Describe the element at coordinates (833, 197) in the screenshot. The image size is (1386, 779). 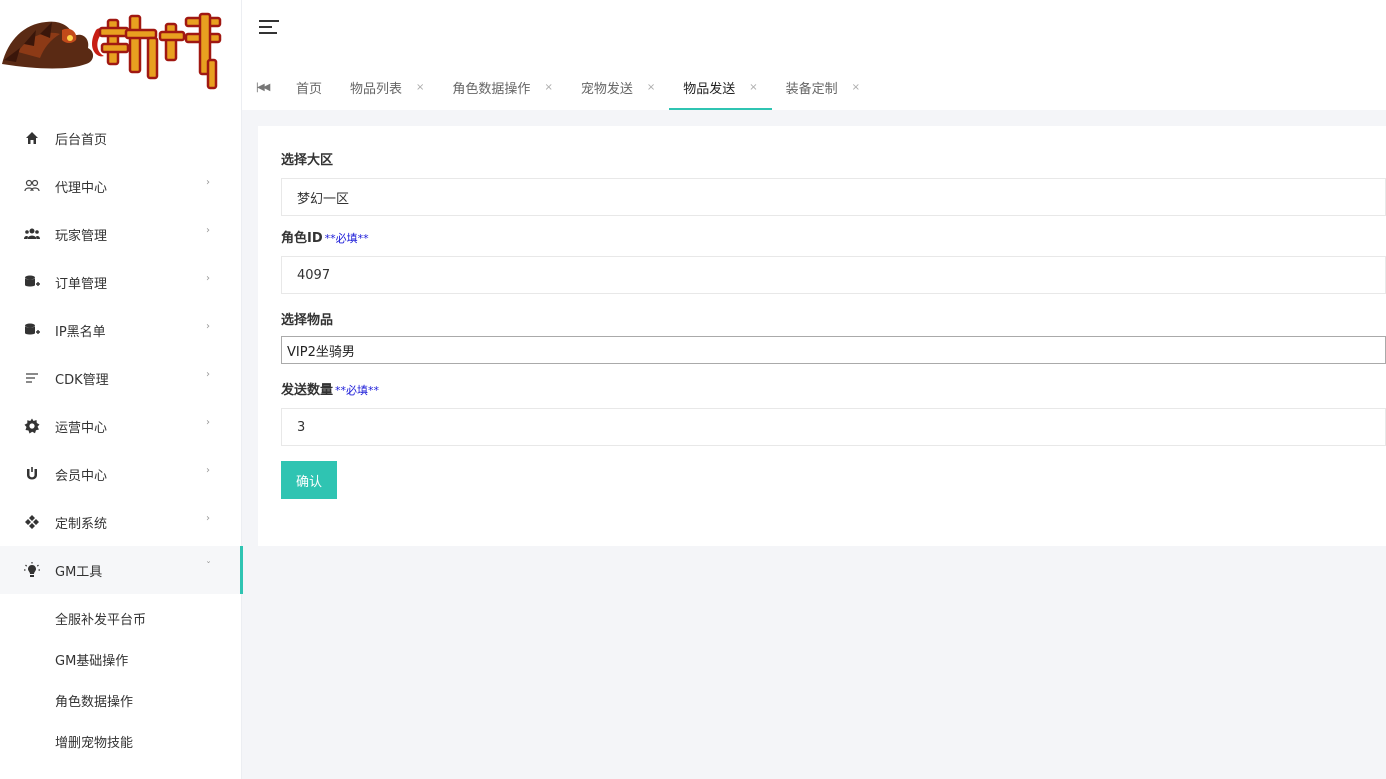
I see `region-select: 梦幻一区` at that location.